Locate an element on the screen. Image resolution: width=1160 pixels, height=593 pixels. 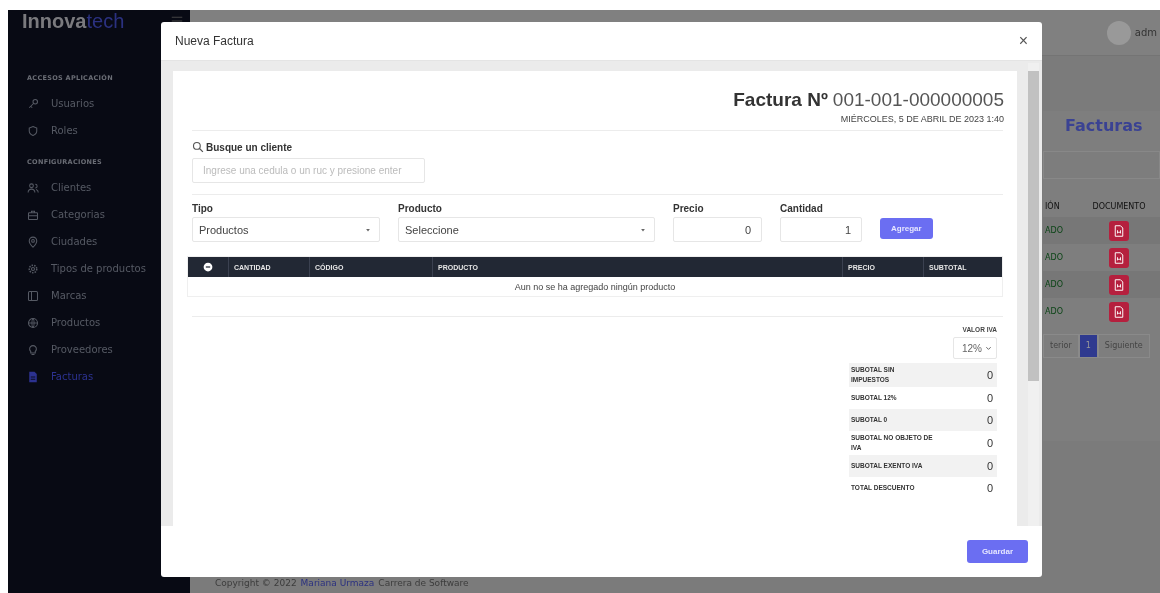
bulb-icon is located at coordinates (33, 349).